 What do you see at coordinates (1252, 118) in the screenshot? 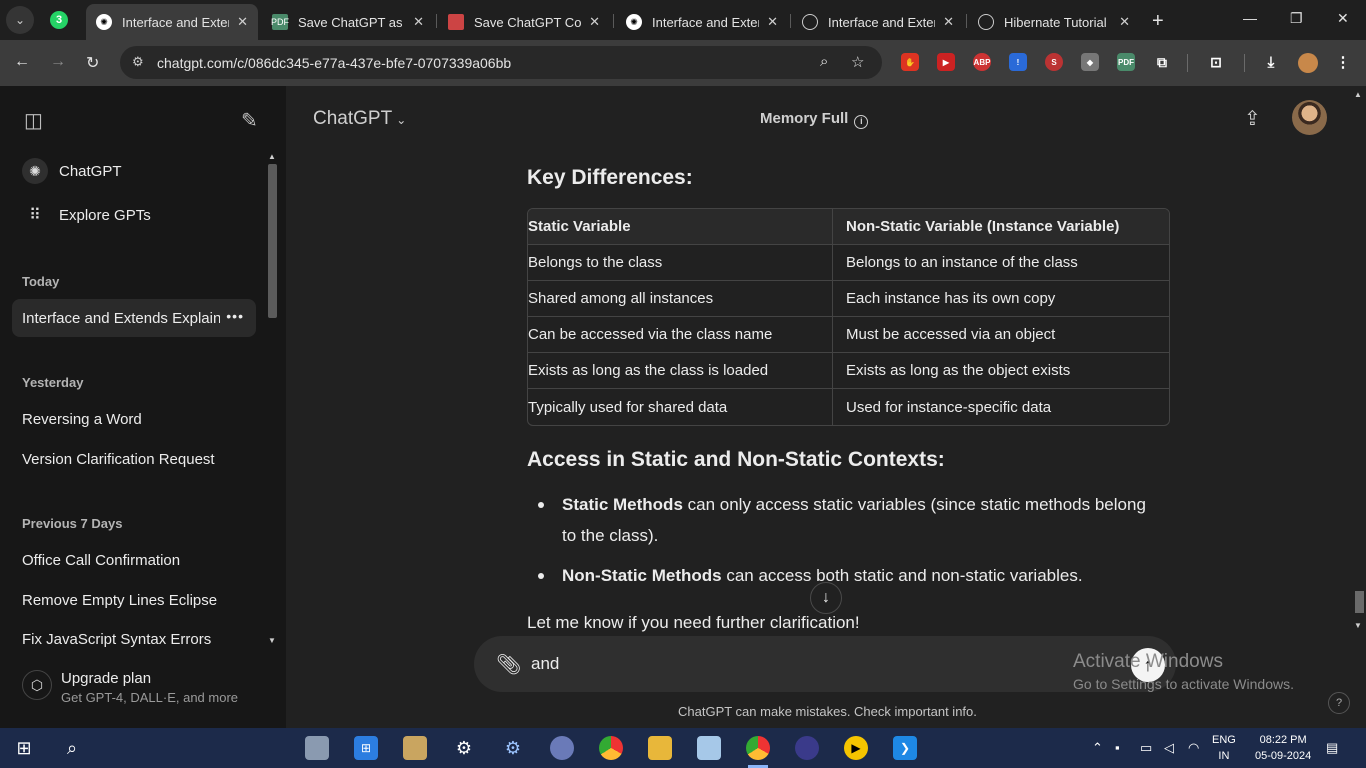
I see `share-icon: ⇪` at bounding box center [1252, 118].